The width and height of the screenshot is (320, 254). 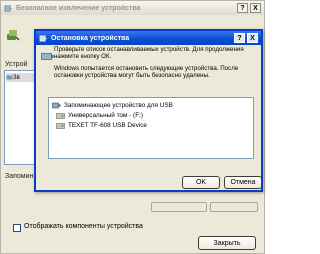 What do you see at coordinates (90, 38) in the screenshot?
I see `dialog-title: Остановка устройства` at bounding box center [90, 38].